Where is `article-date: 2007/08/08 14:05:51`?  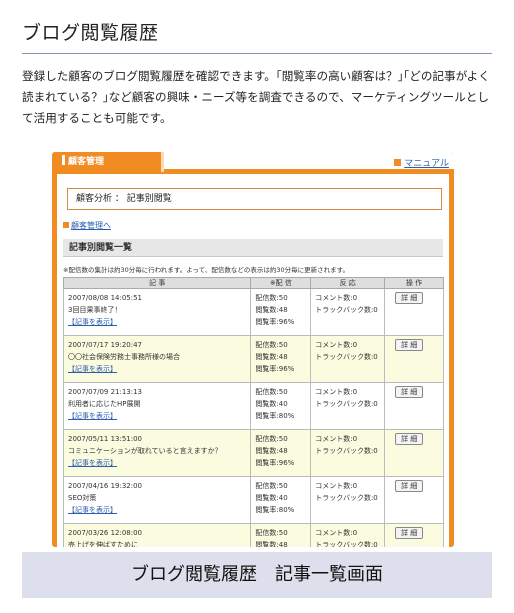 article-date: 2007/08/08 14:05:51 is located at coordinates (105, 298).